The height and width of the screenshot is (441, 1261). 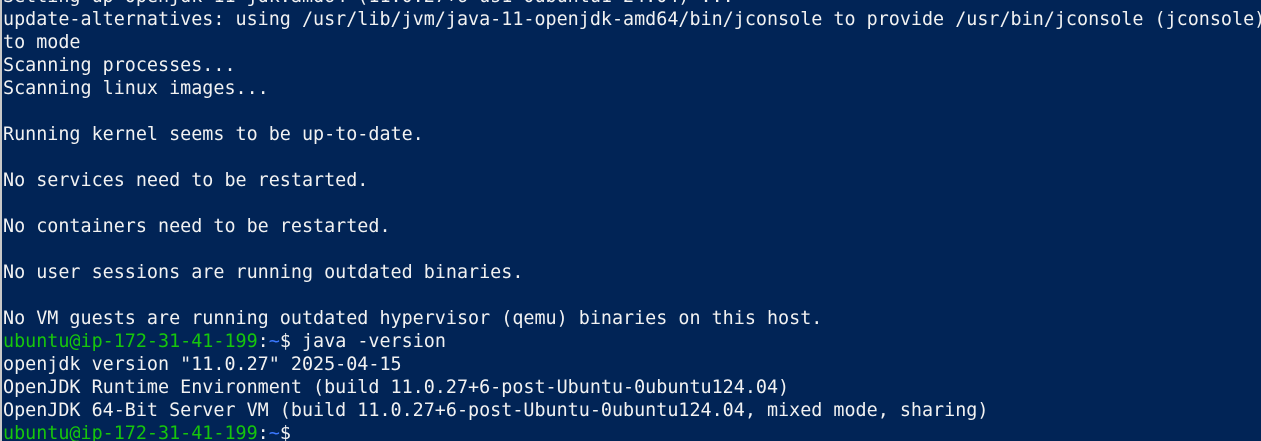 I want to click on output-line: to mode, so click(x=42, y=42).